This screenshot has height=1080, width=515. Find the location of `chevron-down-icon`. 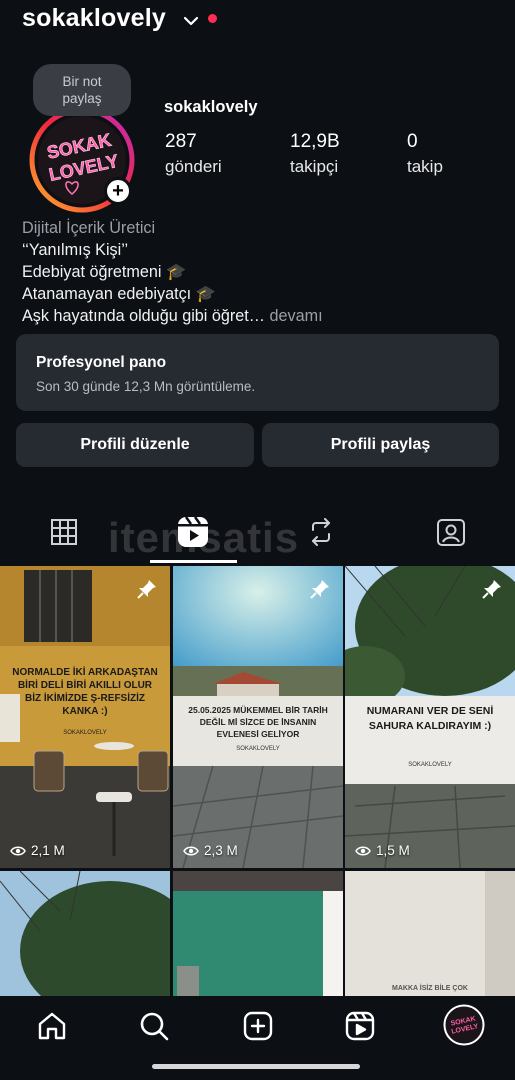

chevron-down-icon is located at coordinates (191, 21).